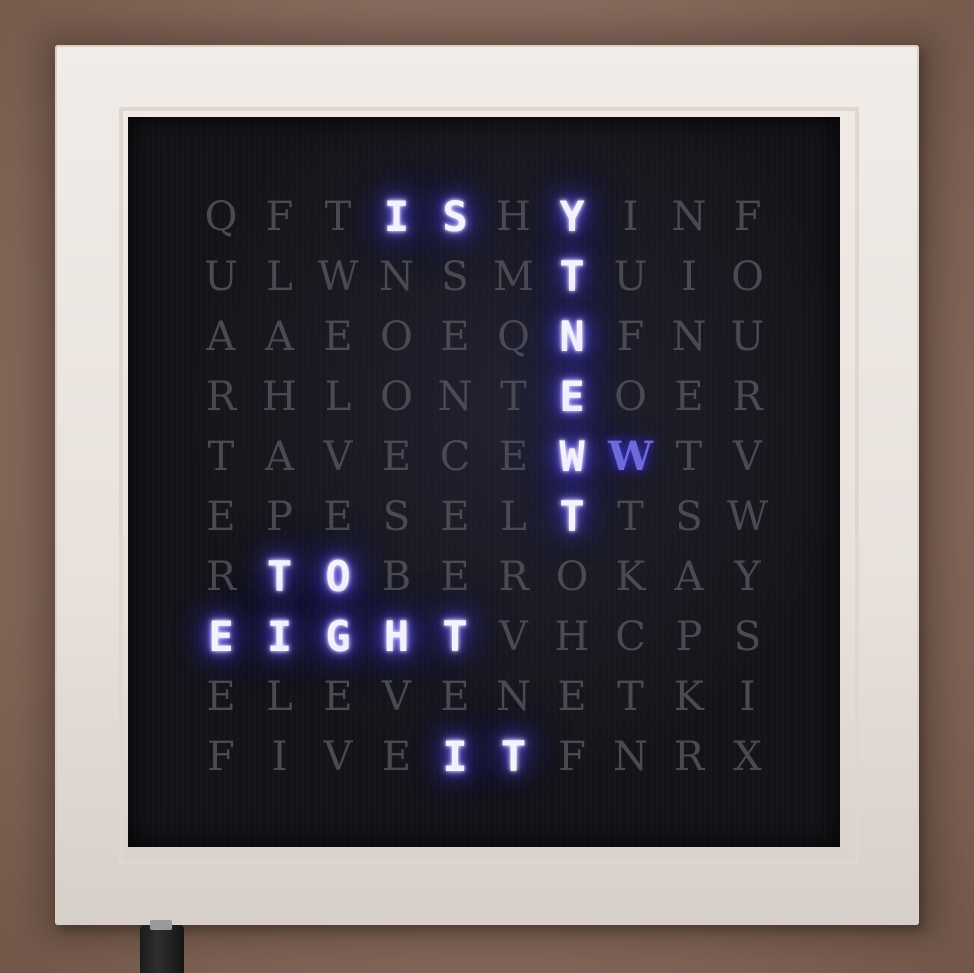 The height and width of the screenshot is (973, 974). Describe the element at coordinates (513, 277) in the screenshot. I see `clock-letter: M` at that location.